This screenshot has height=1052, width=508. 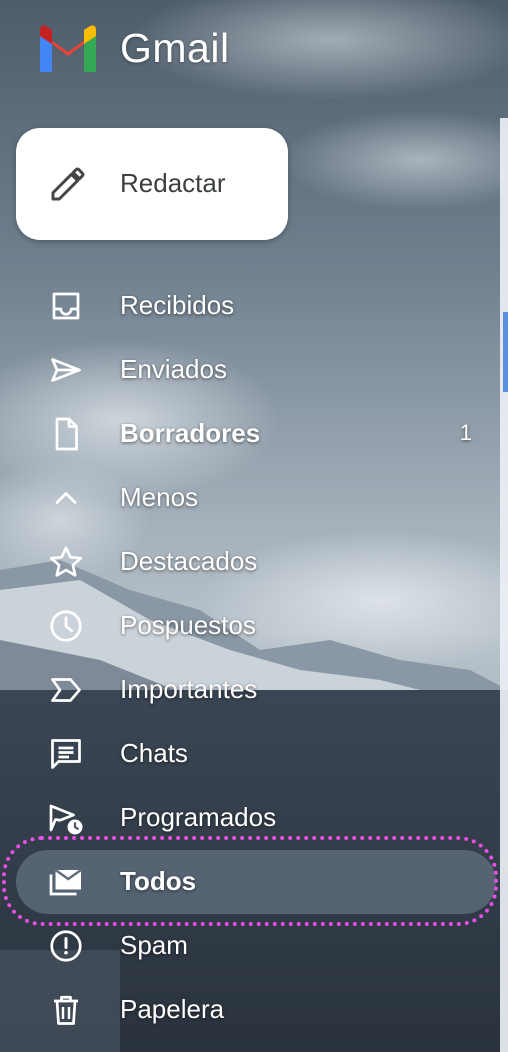 I want to click on sidebar-item-enviados: Enviados, so click(x=256, y=370).